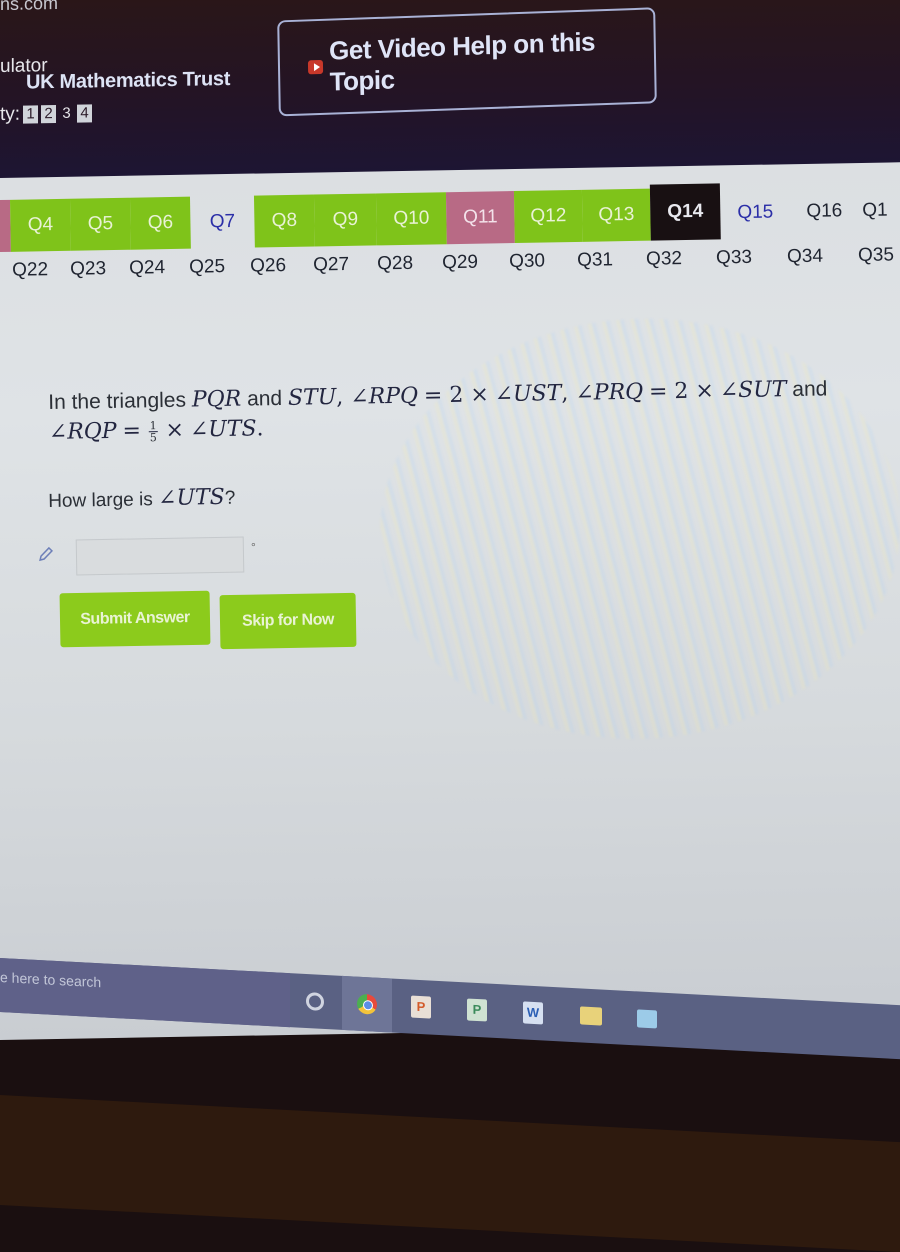 The height and width of the screenshot is (1252, 900). I want to click on taskbar-other-app, so click(647, 1019).